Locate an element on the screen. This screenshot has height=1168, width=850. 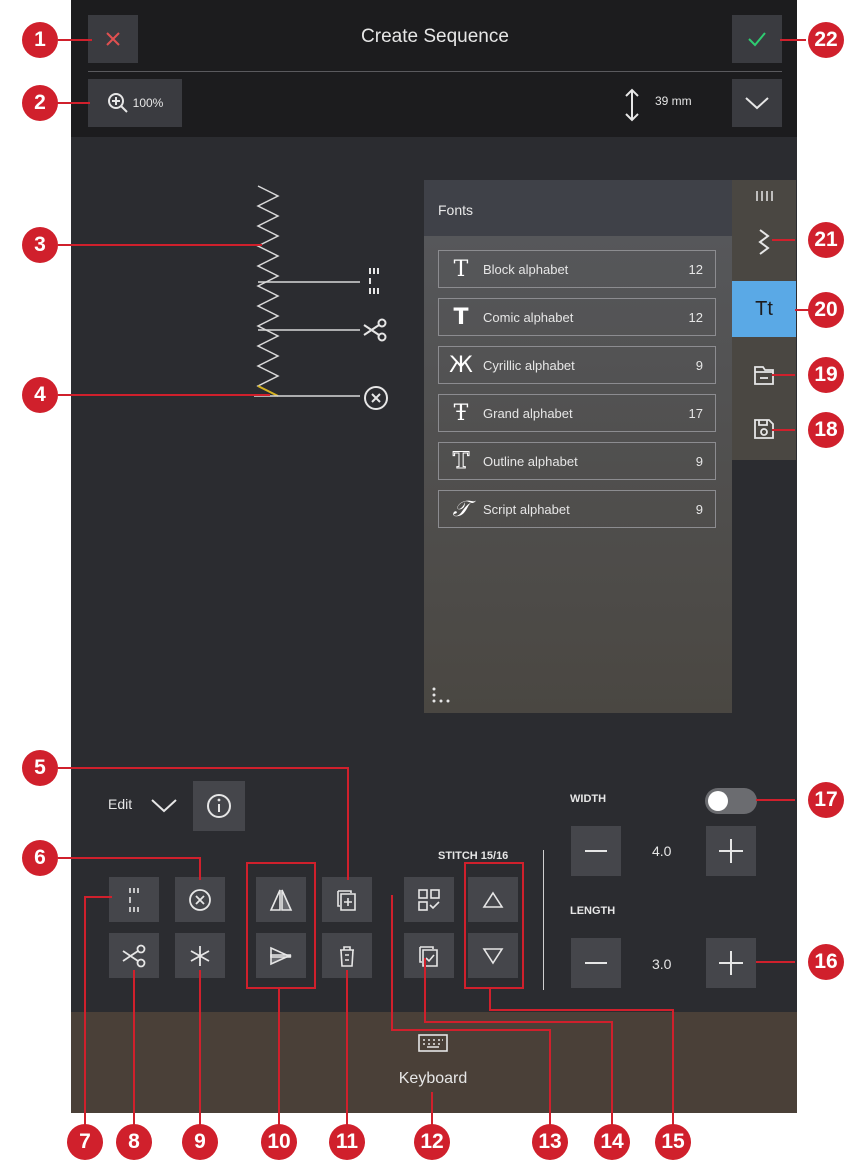
callout-22: 22 is located at coordinates (826, 40).